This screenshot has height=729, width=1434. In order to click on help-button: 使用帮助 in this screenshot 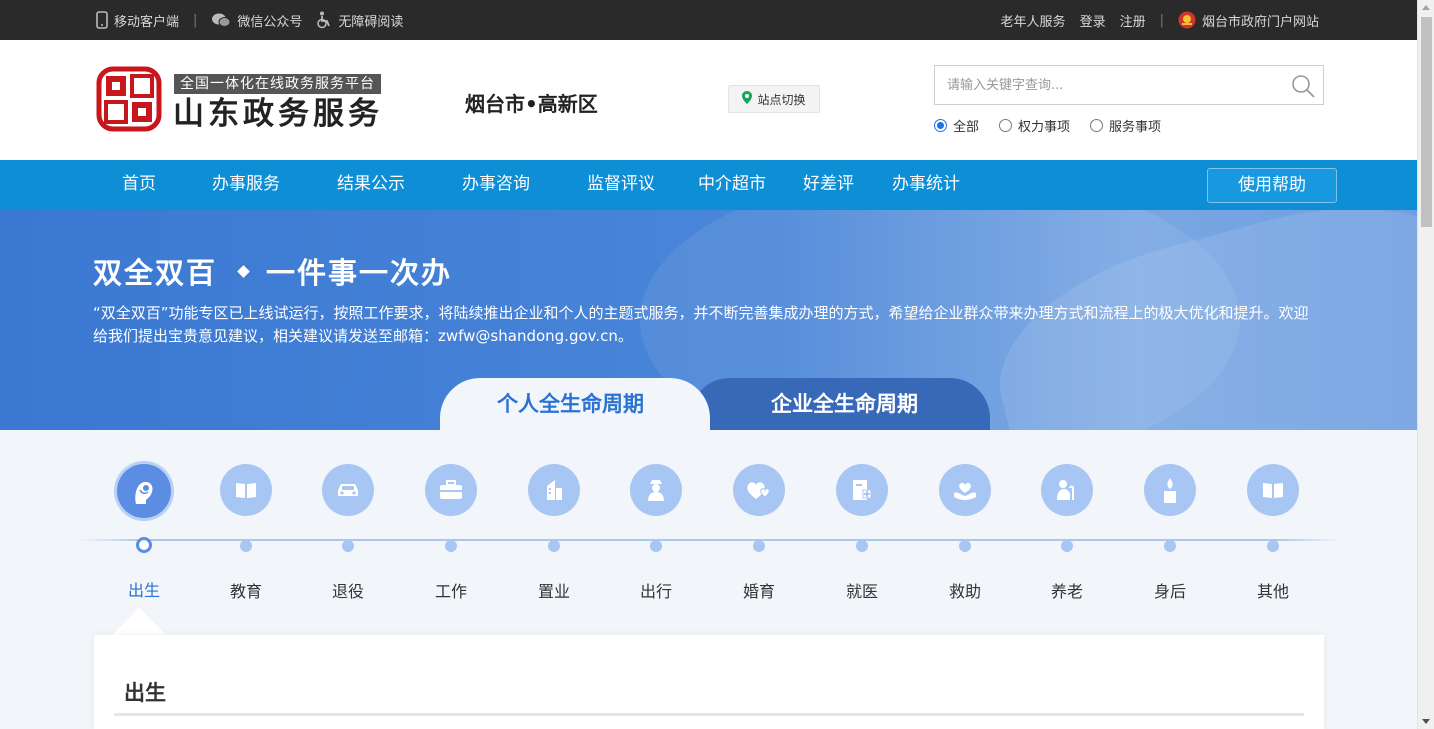, I will do `click(1272, 185)`.